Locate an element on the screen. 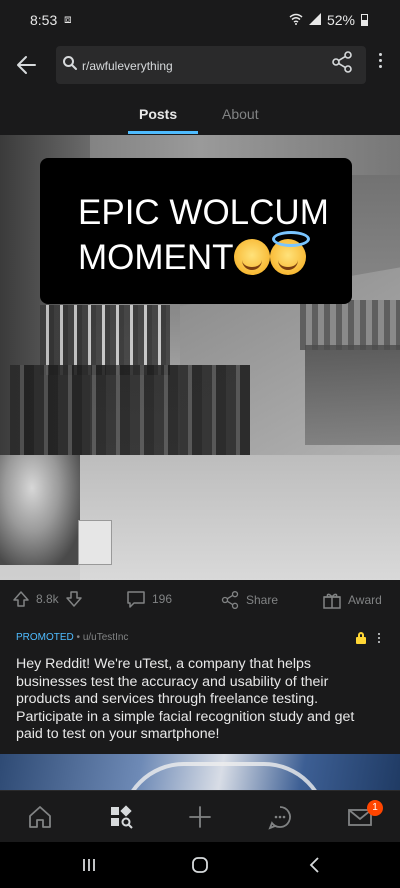 This screenshot has width=400, height=888. ad-meta: PROMOTED • u/uTestInc is located at coordinates (72, 637).